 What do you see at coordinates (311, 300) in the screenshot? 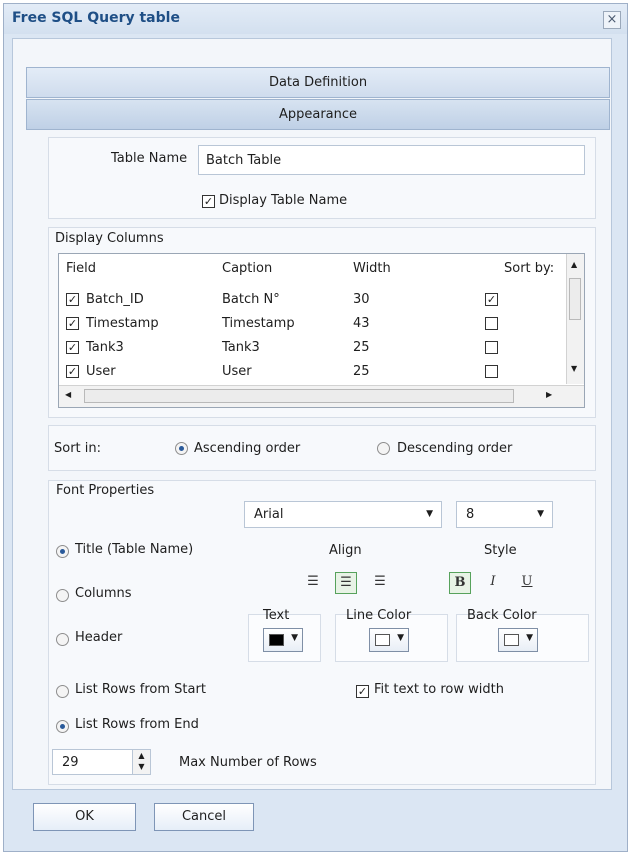
I see `table-row: ✓ Batch_ID Batch N° 30 ✓` at bounding box center [311, 300].